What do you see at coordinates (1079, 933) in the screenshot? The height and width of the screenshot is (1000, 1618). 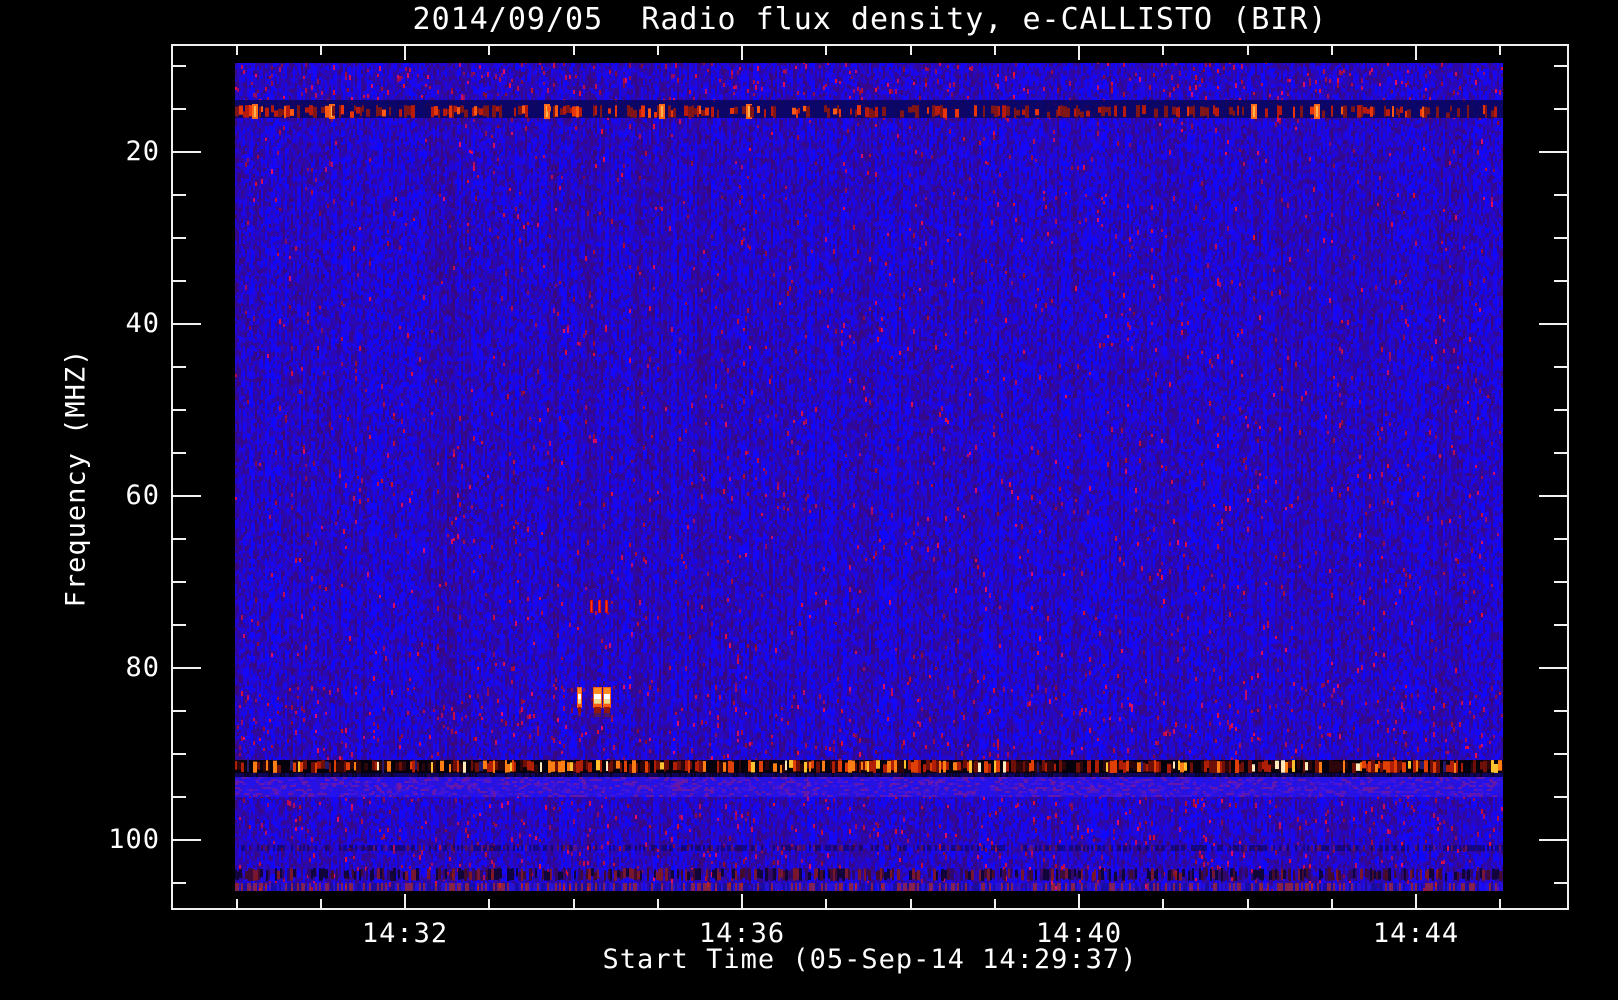 I see `x-tick-label: 14:40` at bounding box center [1079, 933].